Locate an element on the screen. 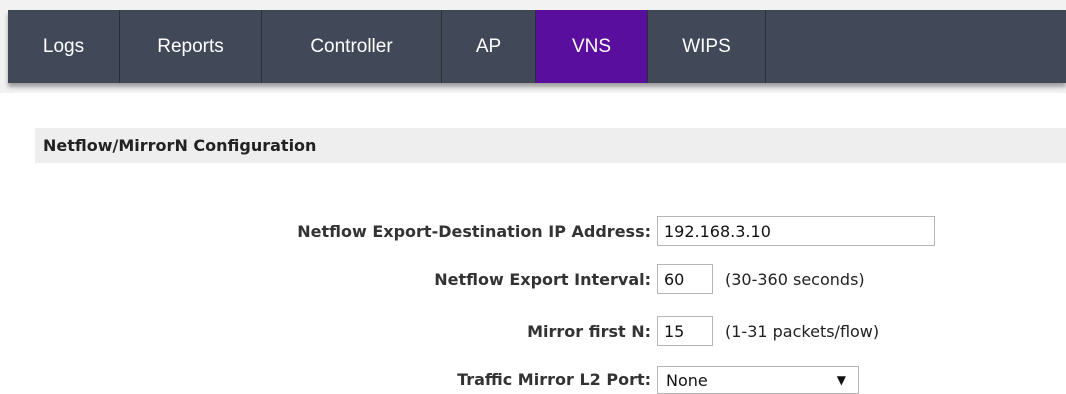 The image size is (1066, 394). mirror-n-row: Mirror first N: (1-31 packets/flow) is located at coordinates (533, 332).